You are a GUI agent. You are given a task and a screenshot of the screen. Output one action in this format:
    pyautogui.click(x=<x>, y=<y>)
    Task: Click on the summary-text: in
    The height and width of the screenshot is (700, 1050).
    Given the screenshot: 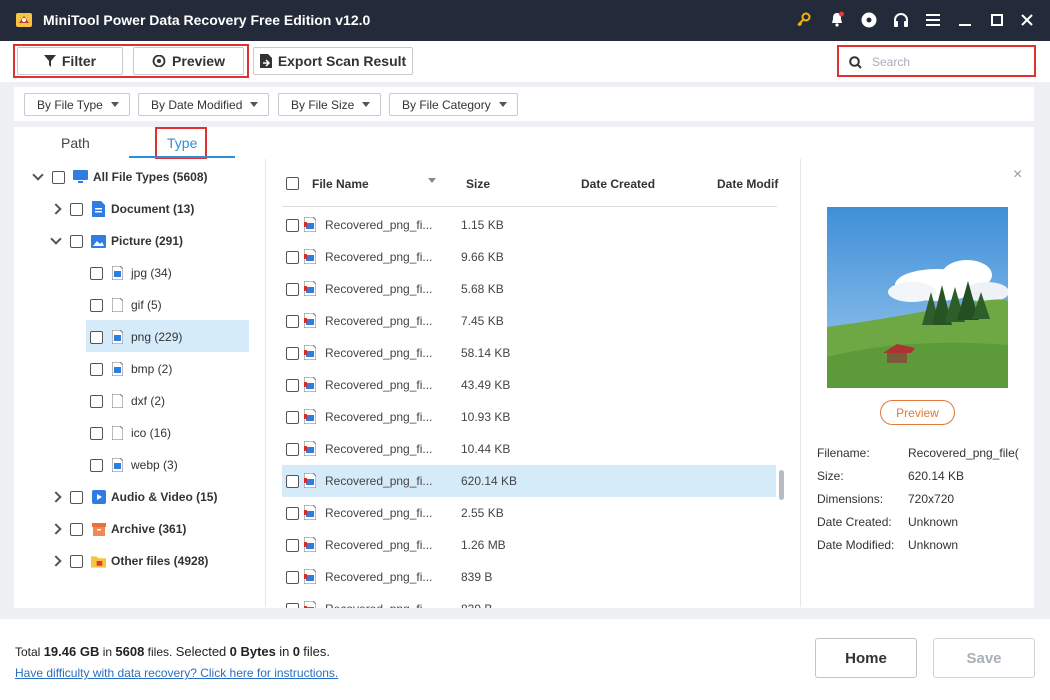 What is the action you would take?
    pyautogui.click(x=107, y=652)
    